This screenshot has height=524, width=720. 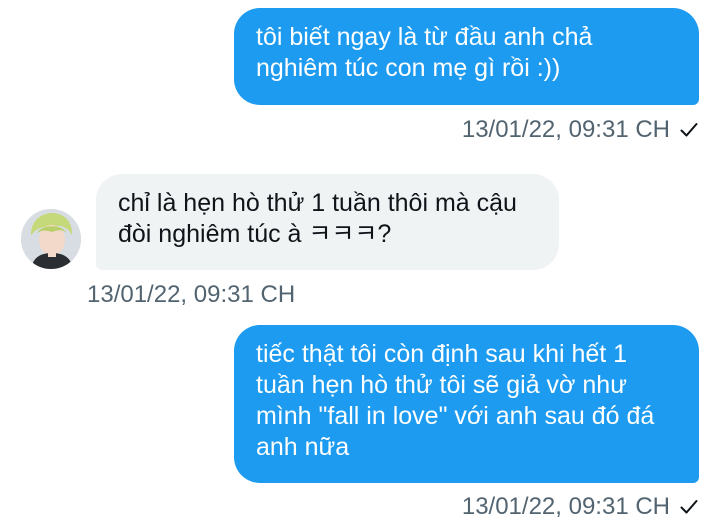 I want to click on avatar, so click(x=51, y=239).